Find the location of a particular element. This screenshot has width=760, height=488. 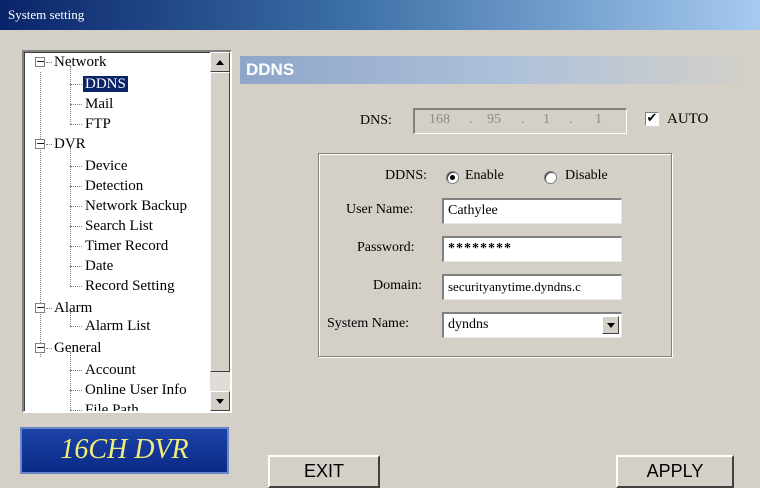

tree-item-timer-record: Timer Record is located at coordinates (126, 246).